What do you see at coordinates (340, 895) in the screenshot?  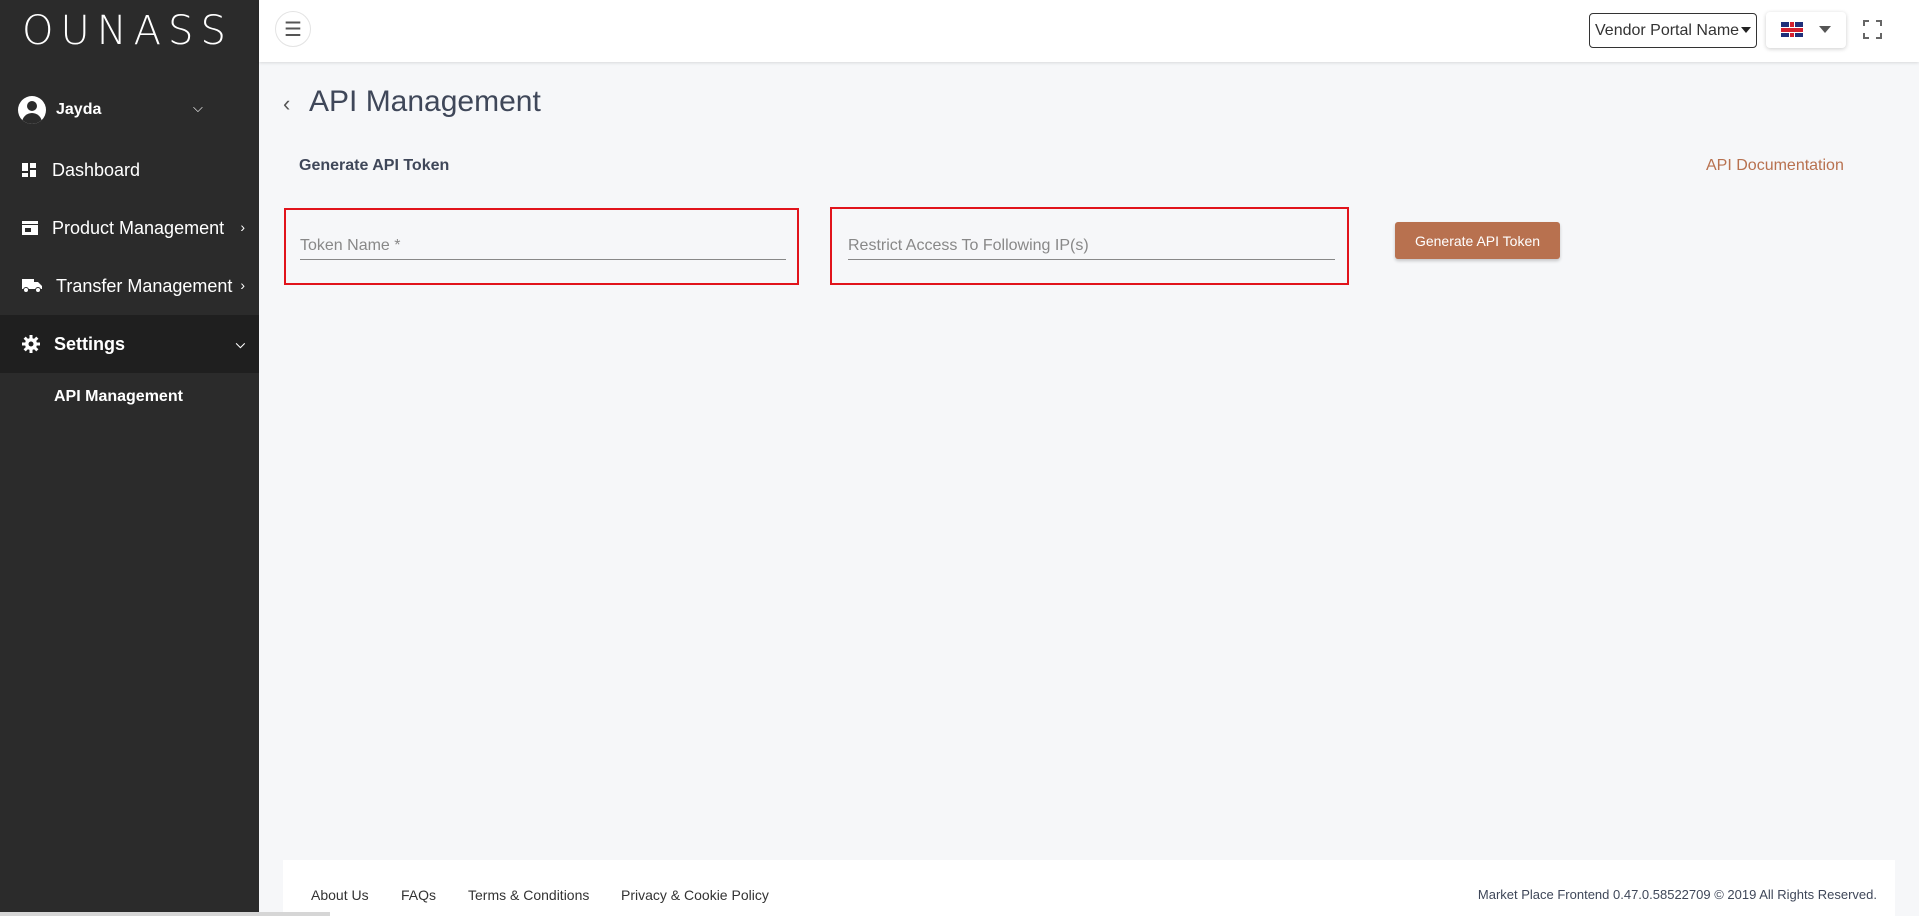 I see `footer-link-about: About Us` at bounding box center [340, 895].